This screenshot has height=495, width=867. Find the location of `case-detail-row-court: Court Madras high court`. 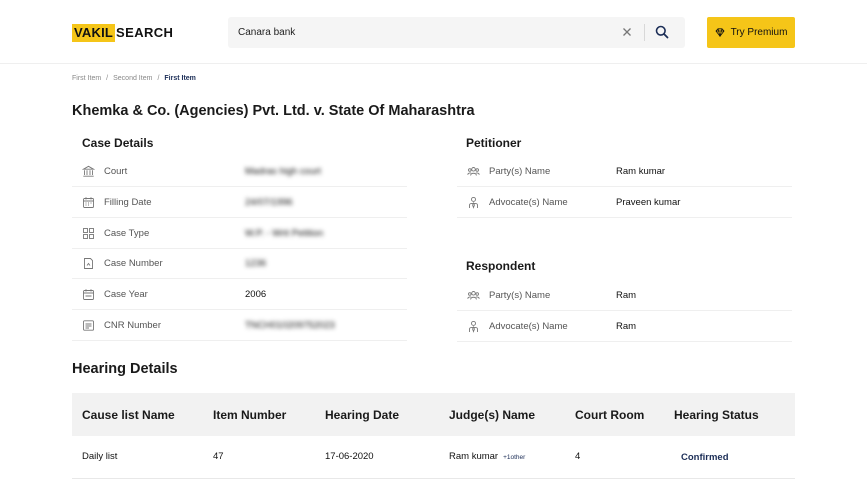

case-detail-row-court: Court Madras high court is located at coordinates (239, 172).